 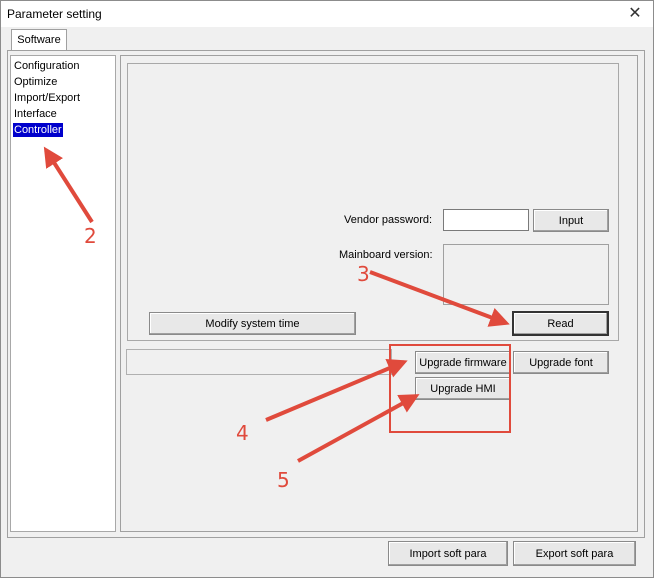 What do you see at coordinates (54, 14) in the screenshot?
I see `window-title: Parameter setting` at bounding box center [54, 14].